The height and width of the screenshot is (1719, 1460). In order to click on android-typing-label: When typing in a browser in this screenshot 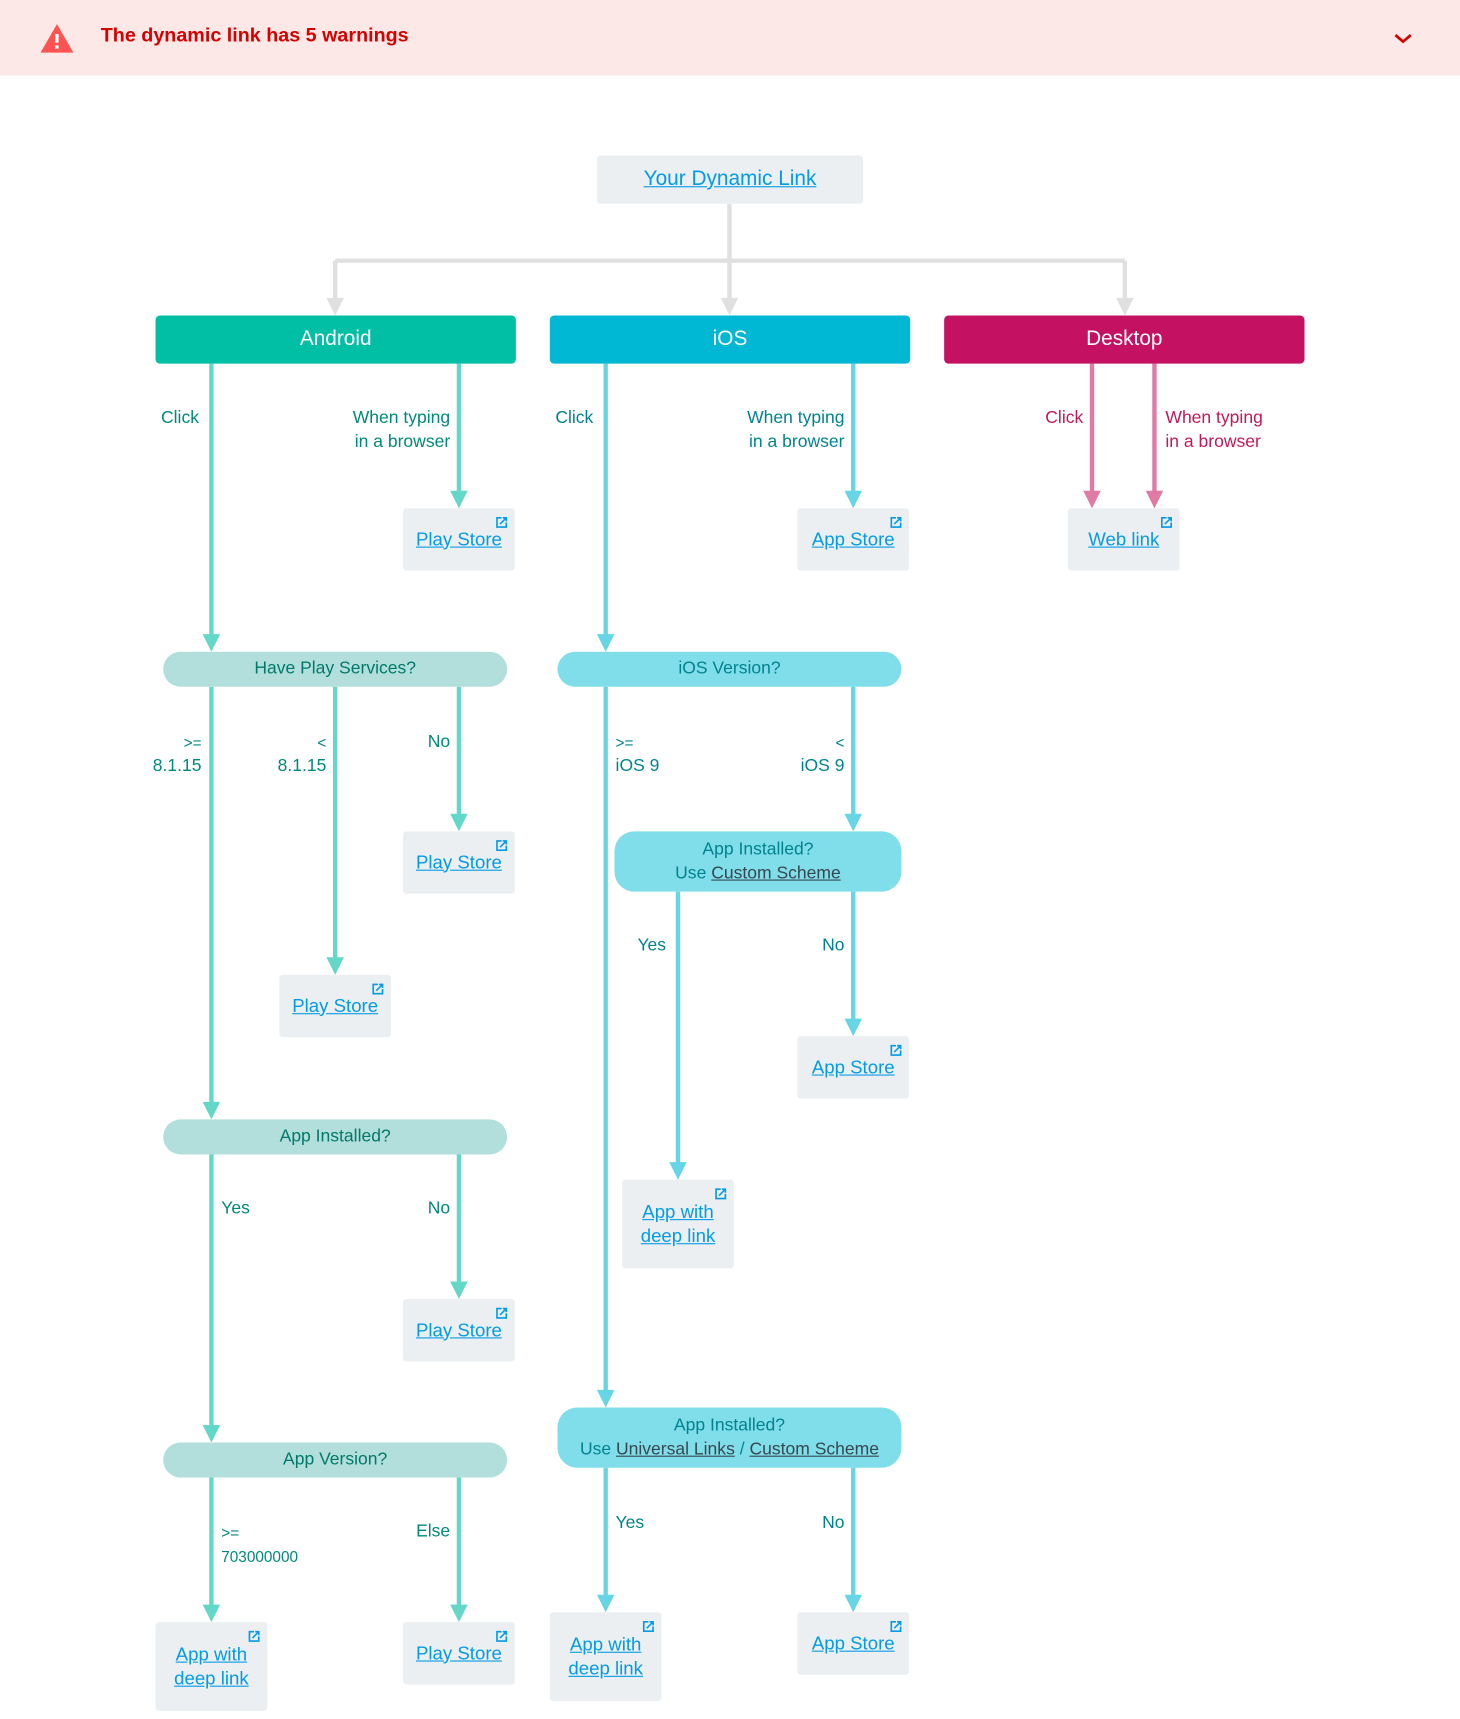, I will do `click(390, 430)`.